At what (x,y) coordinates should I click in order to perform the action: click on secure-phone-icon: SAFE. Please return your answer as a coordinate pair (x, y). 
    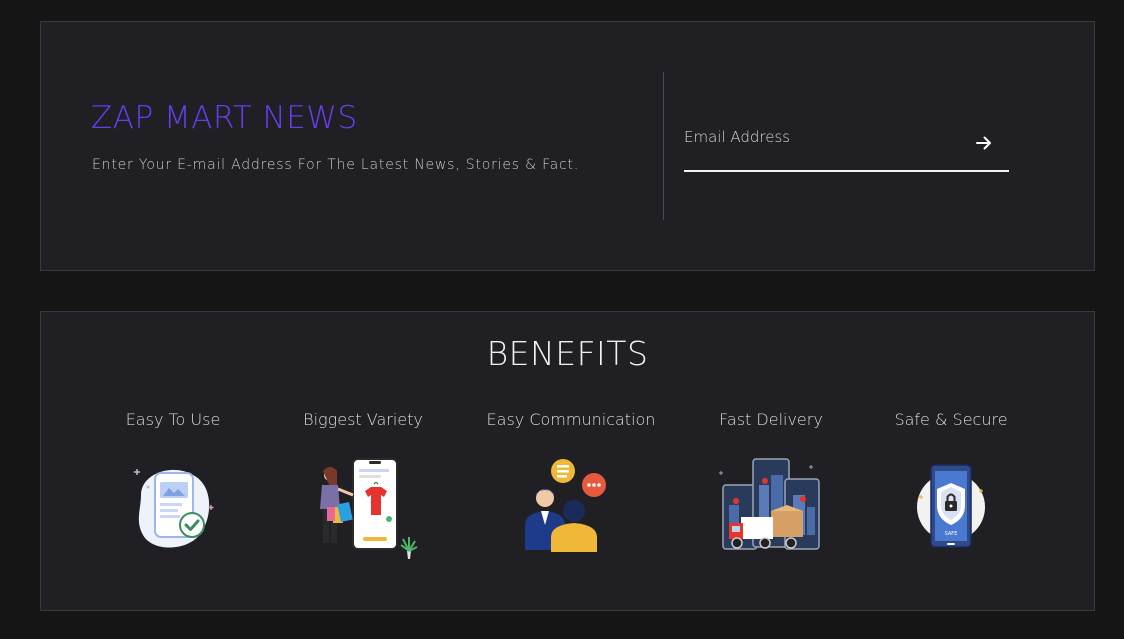
    Looking at the image, I should click on (951, 506).